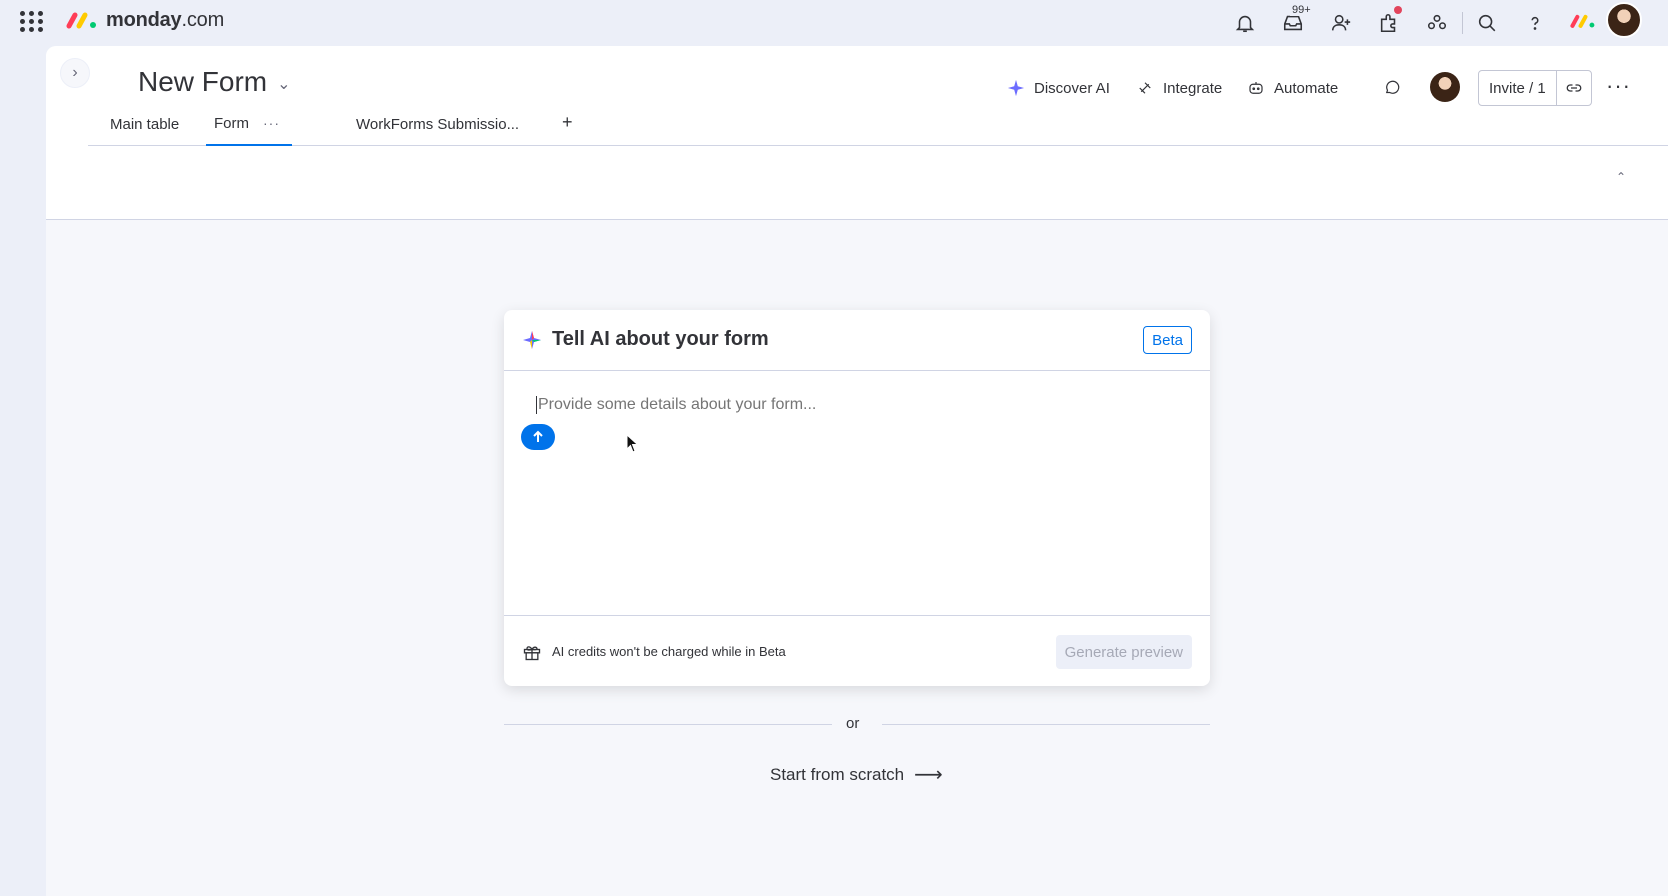 The image size is (1668, 896). Describe the element at coordinates (1487, 23) in the screenshot. I see `search-icon` at that location.